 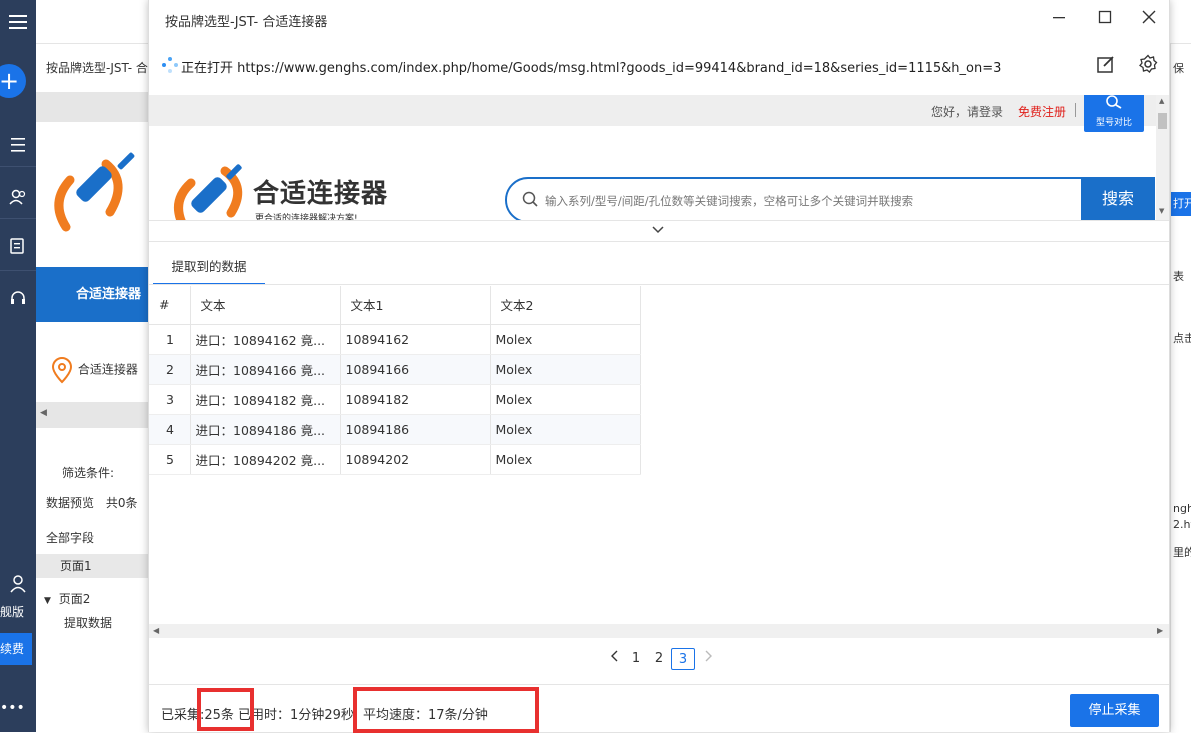 I want to click on collapse-toggle, so click(x=659, y=231).